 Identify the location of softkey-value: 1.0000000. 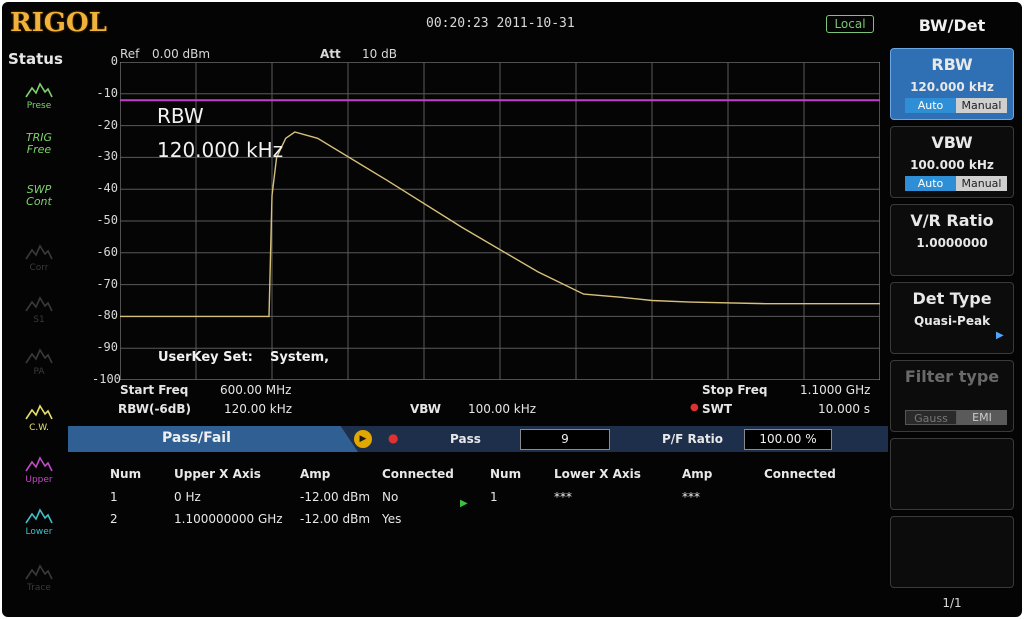
(952, 243).